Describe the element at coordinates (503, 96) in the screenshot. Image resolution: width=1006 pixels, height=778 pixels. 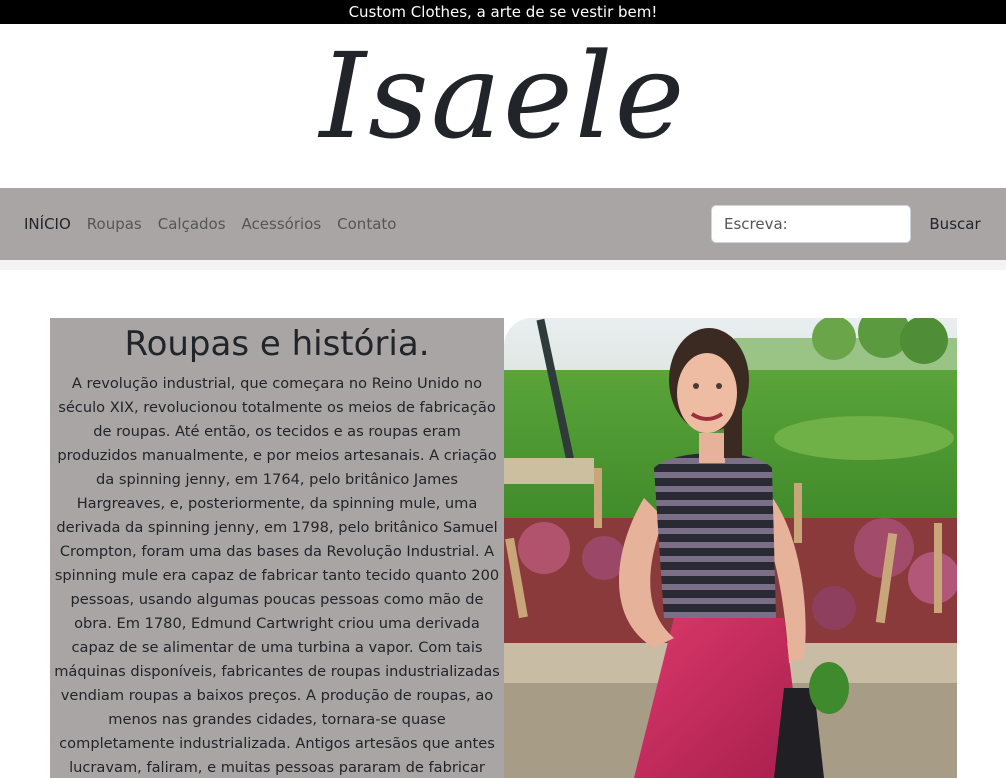
I see `site-logo: Isaele` at that location.